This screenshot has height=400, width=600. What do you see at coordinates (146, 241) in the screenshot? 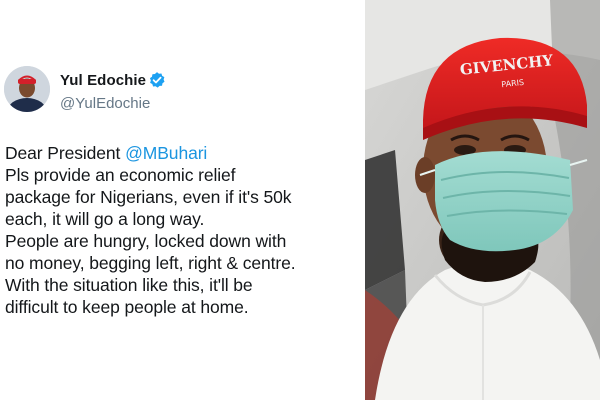
I see `tweet-line: People are hungry, locked down with` at bounding box center [146, 241].